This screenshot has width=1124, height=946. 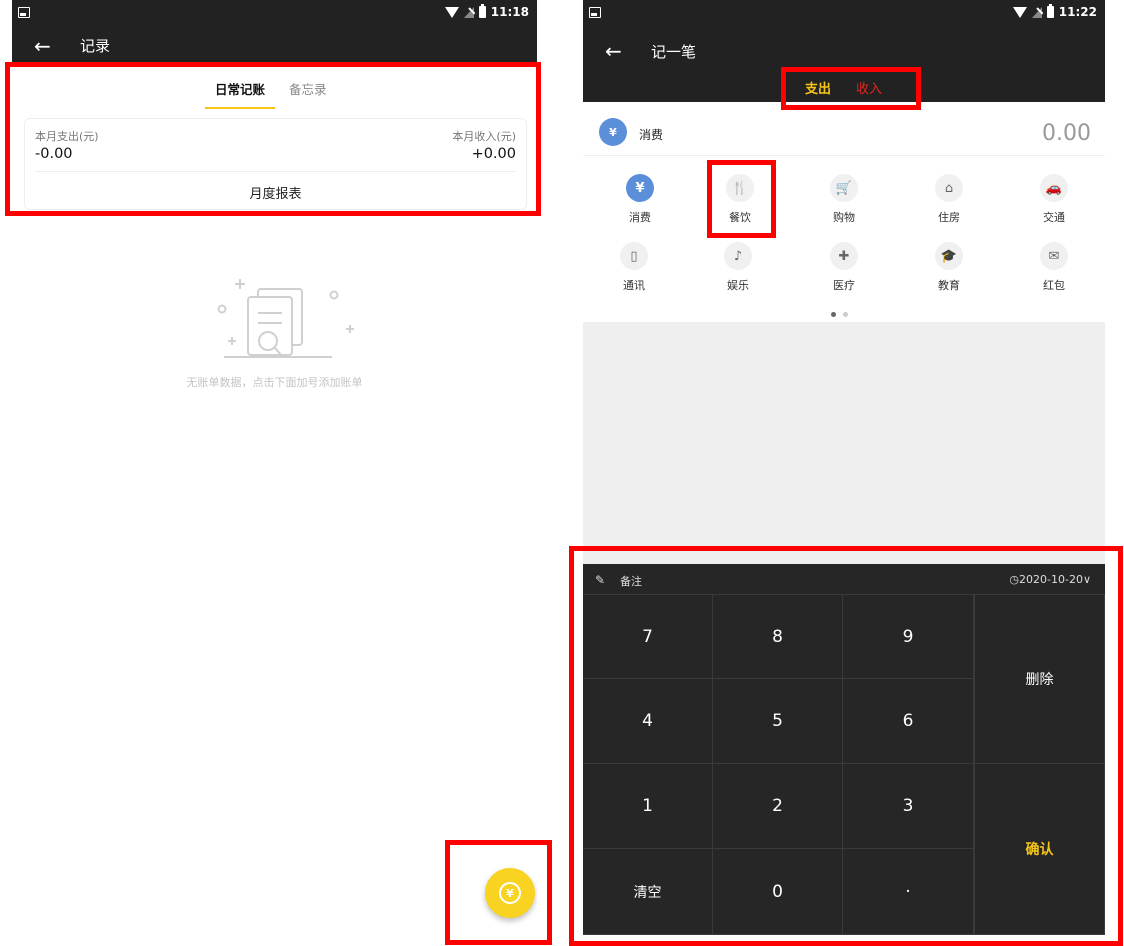 I want to click on house-icon: ⌂, so click(x=949, y=188).